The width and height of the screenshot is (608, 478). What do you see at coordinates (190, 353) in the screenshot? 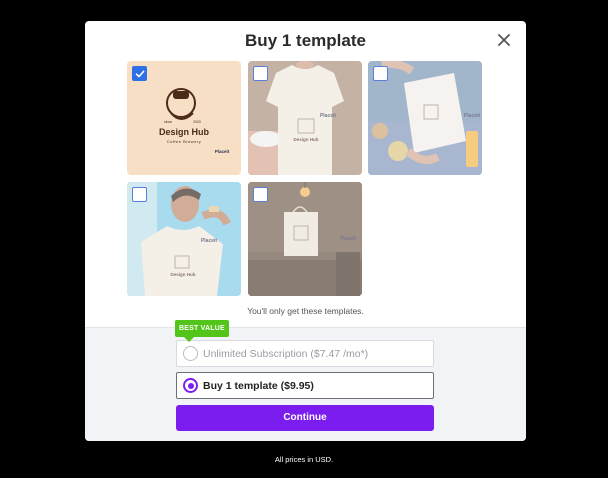
I see `subscription-radio` at bounding box center [190, 353].